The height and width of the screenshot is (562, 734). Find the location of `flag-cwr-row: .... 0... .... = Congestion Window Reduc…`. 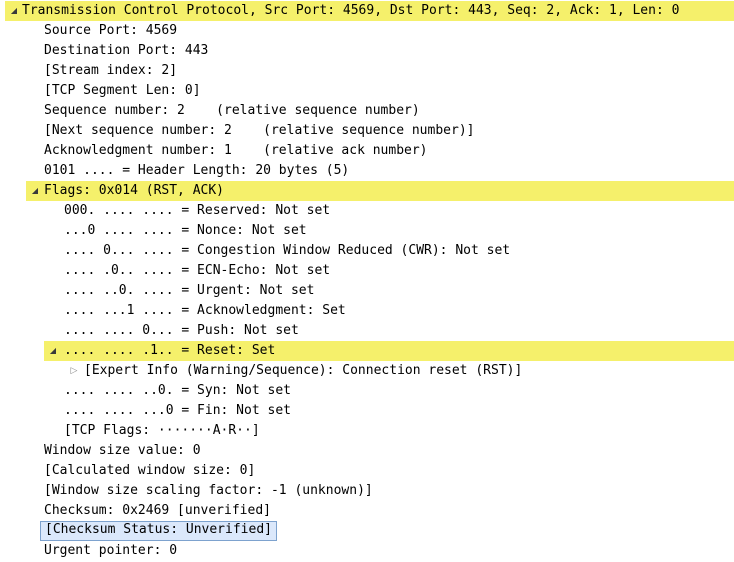

flag-cwr-row: .... 0... .... = Congestion Window Reduc… is located at coordinates (367, 251).